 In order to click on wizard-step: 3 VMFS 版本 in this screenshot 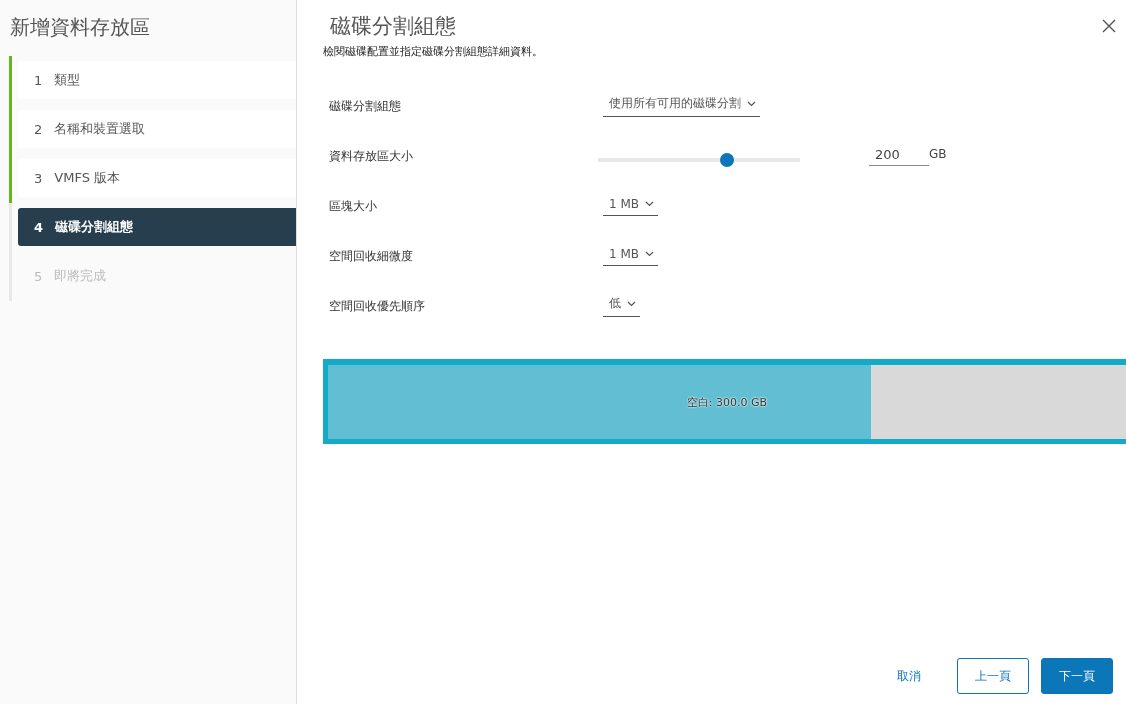, I will do `click(157, 178)`.